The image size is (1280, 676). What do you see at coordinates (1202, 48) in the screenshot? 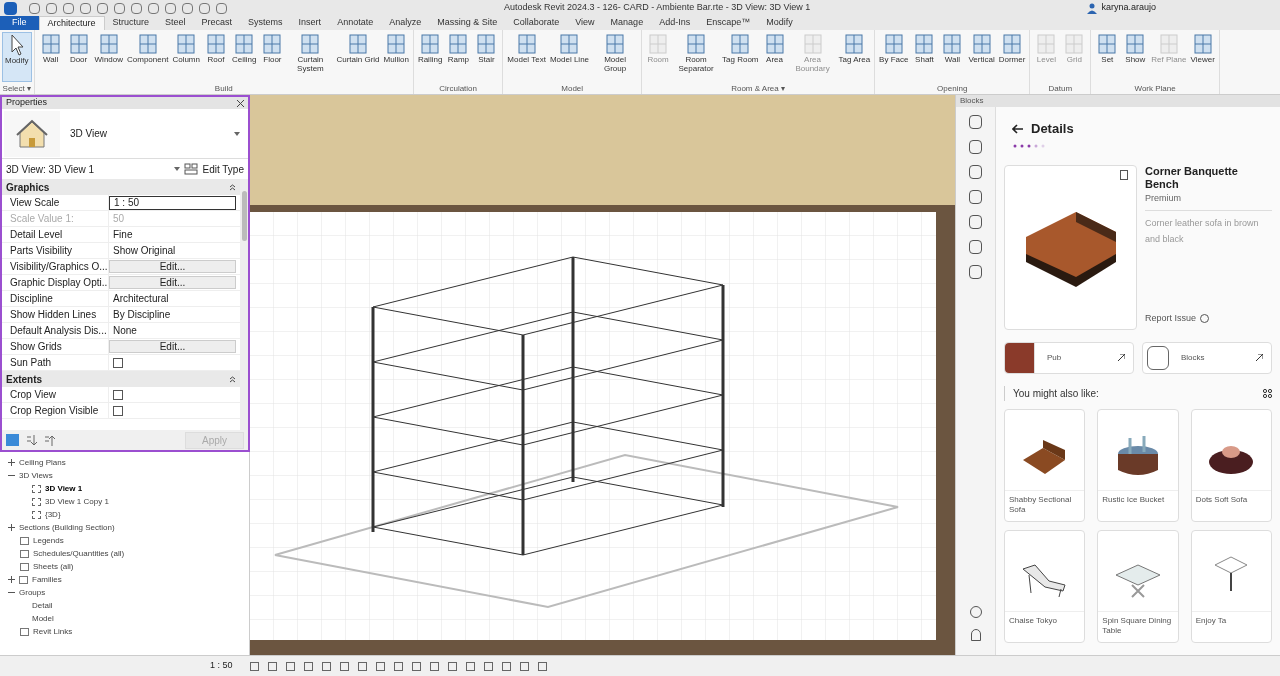
I see `ribbon-tool-button: Viewer` at bounding box center [1202, 48].